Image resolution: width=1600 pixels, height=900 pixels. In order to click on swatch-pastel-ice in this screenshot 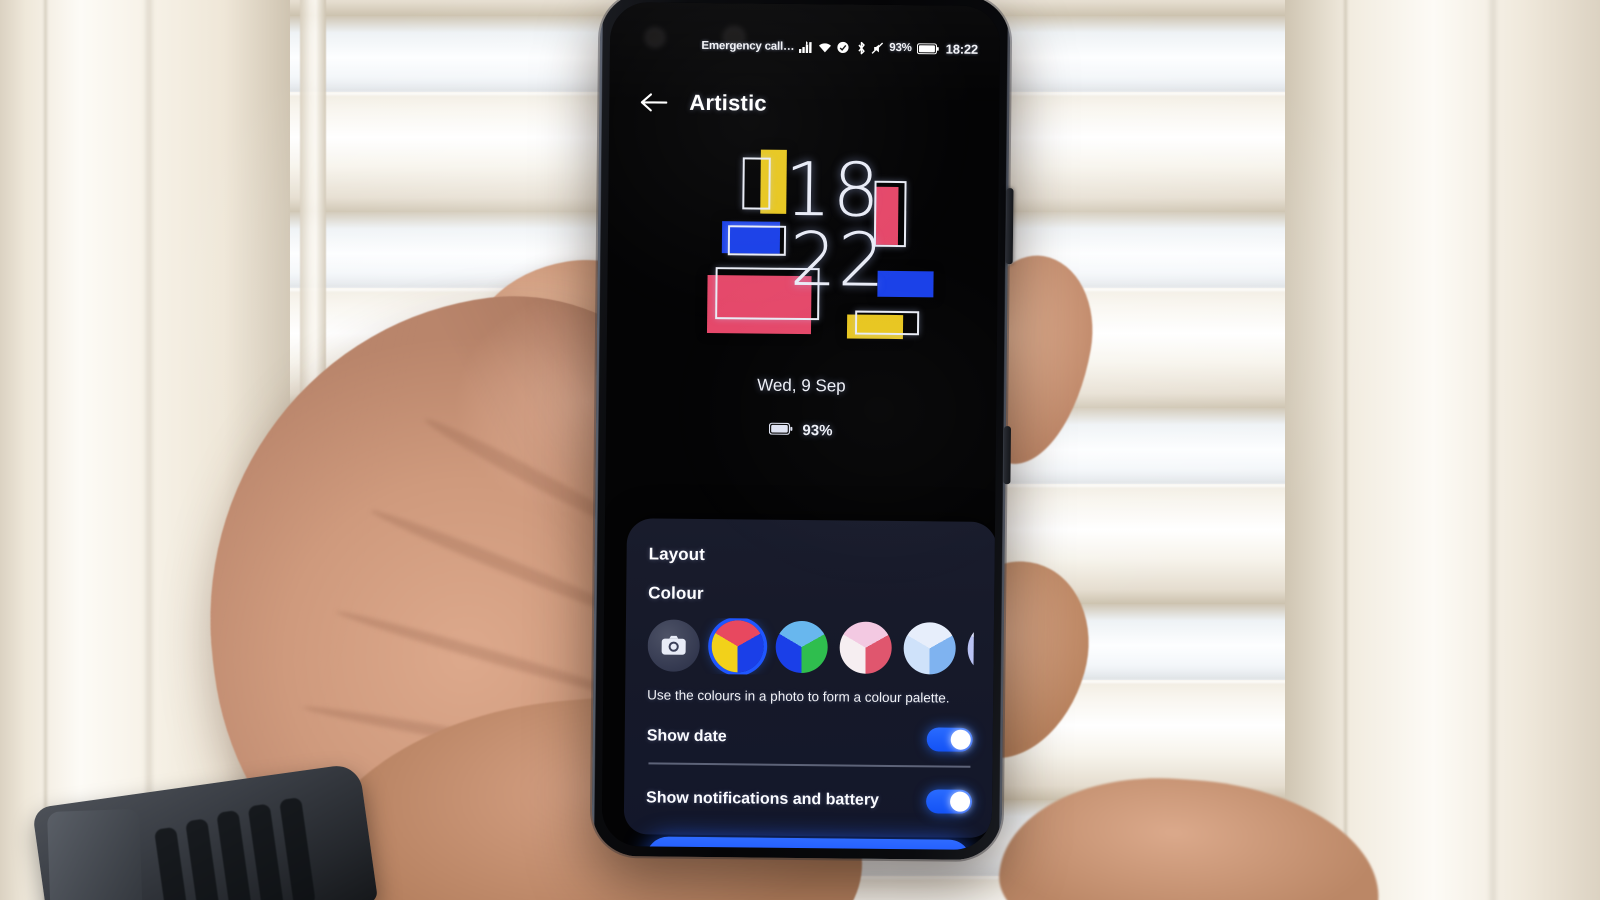, I will do `click(929, 648)`.